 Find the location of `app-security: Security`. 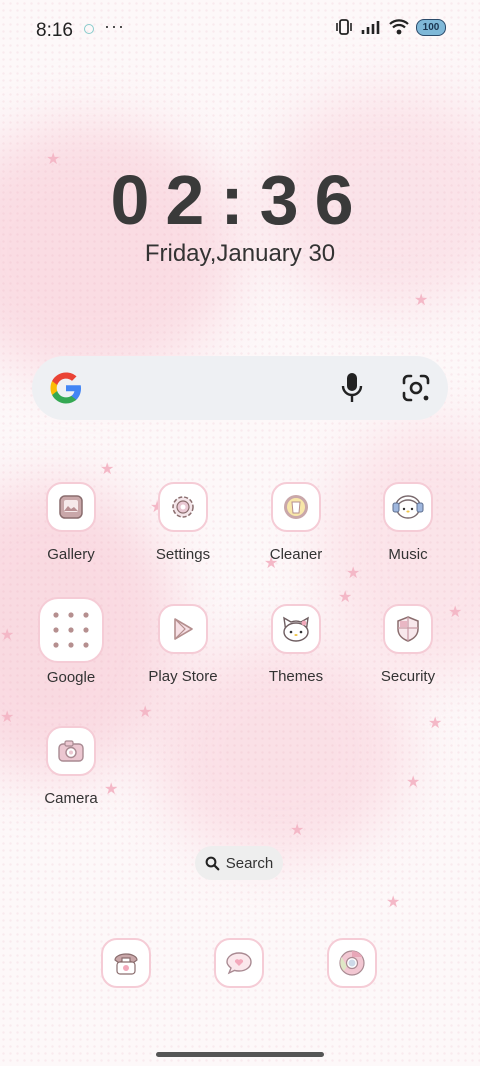

app-security: Security is located at coordinates (408, 644).